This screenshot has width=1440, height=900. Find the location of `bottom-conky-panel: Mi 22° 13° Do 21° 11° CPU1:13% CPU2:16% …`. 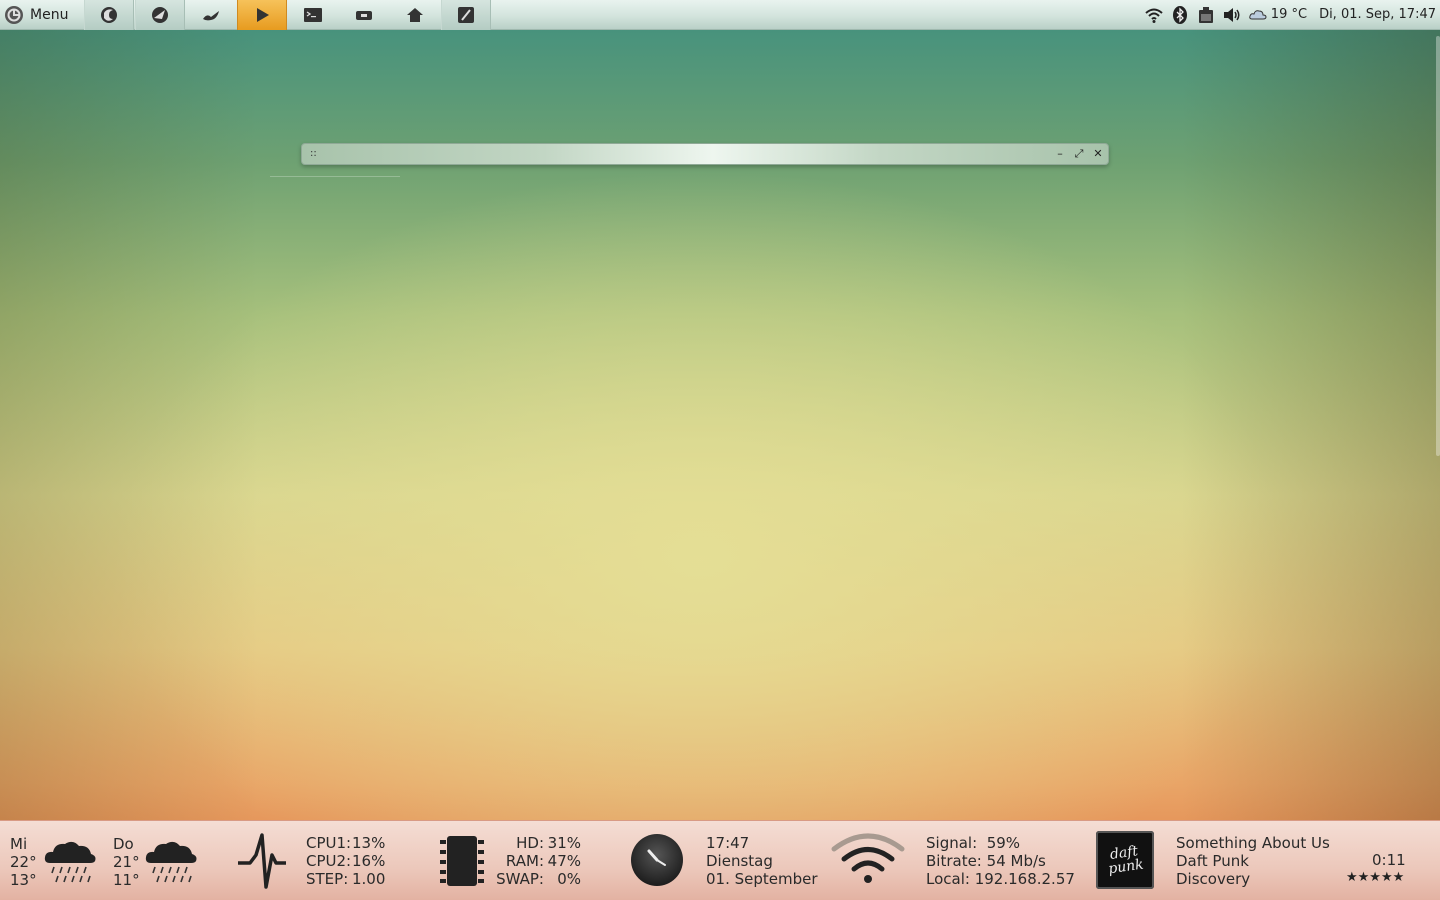

bottom-conky-panel: Mi 22° 13° Do 21° 11° CPU1:13% CPU2:16% … is located at coordinates (720, 860).